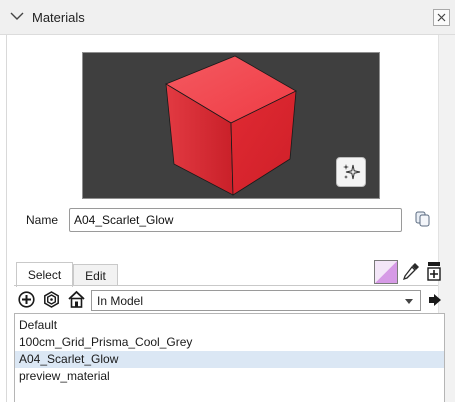 This screenshot has height=402, width=455. I want to click on eyedropper-icon, so click(411, 271).